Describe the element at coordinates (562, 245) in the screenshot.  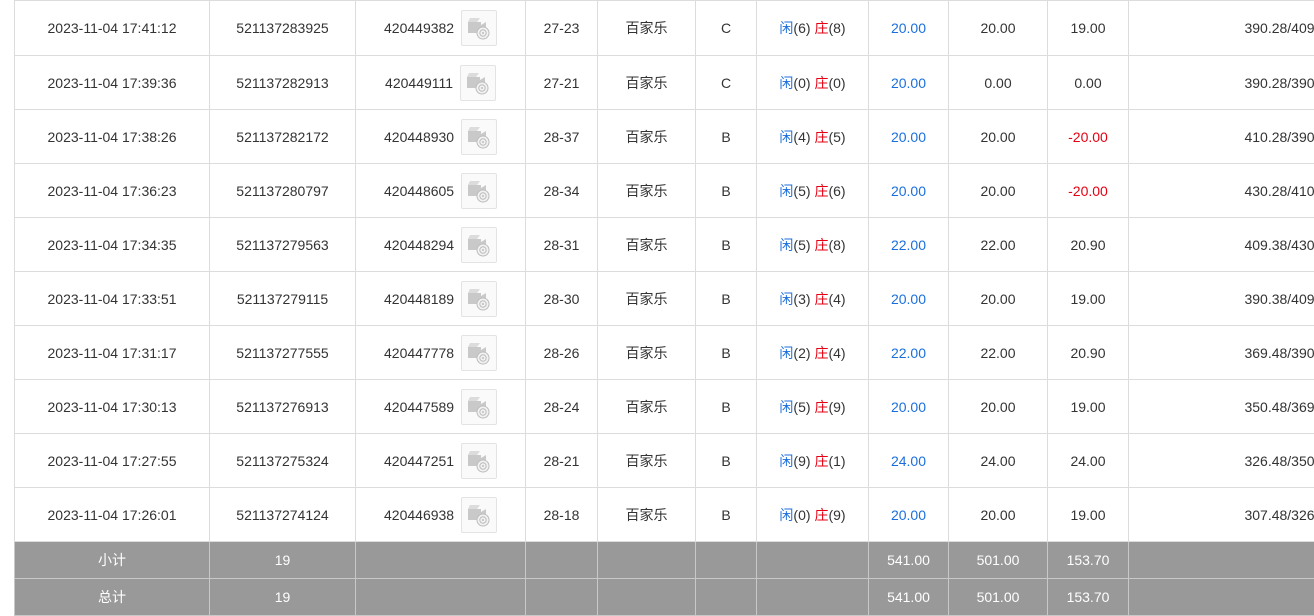
I see `round-no: 28-31` at that location.